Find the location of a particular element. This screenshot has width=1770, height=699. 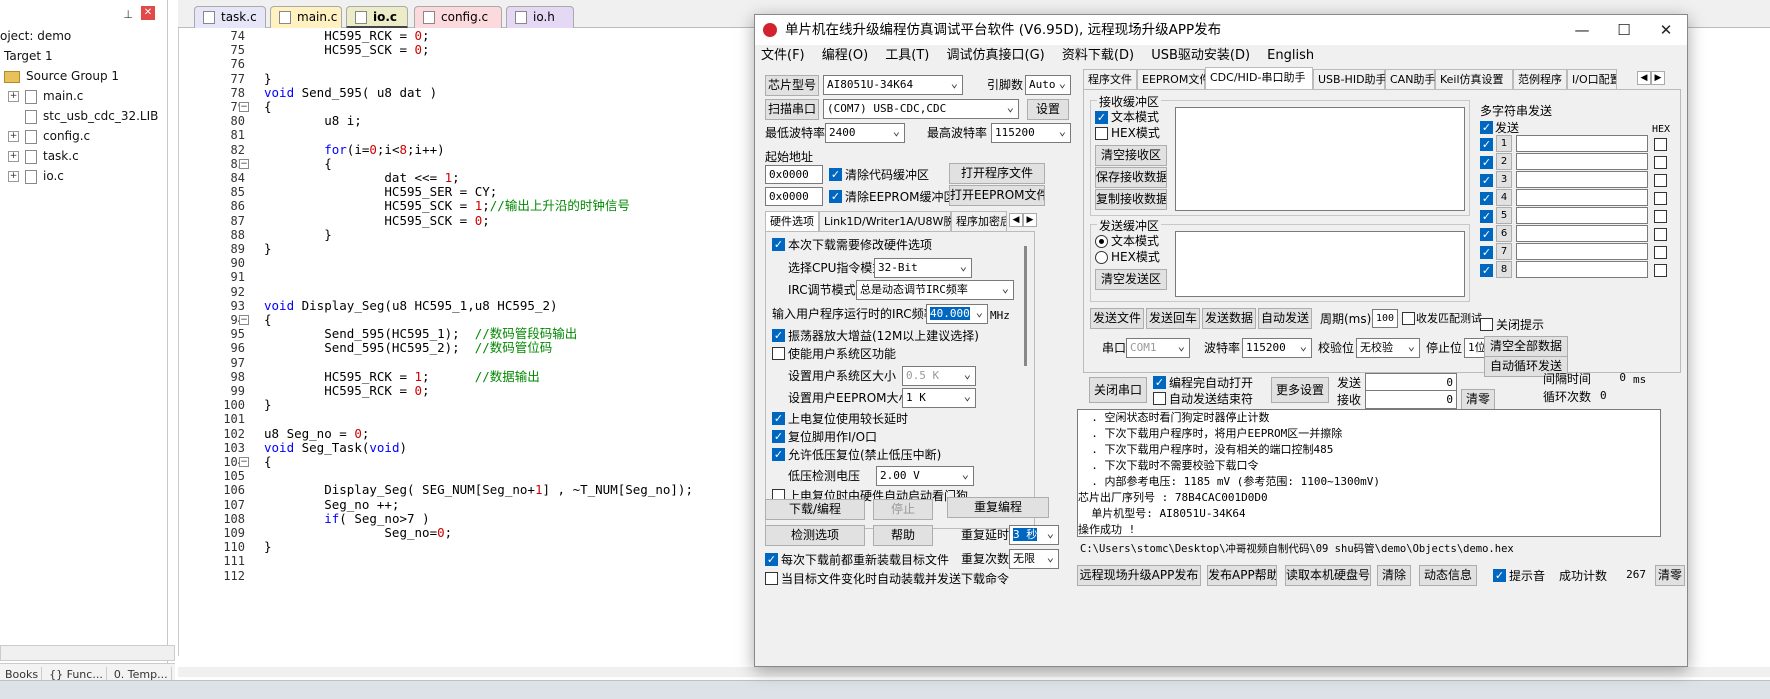

file-node-io: + io.c is located at coordinates (36, 176).